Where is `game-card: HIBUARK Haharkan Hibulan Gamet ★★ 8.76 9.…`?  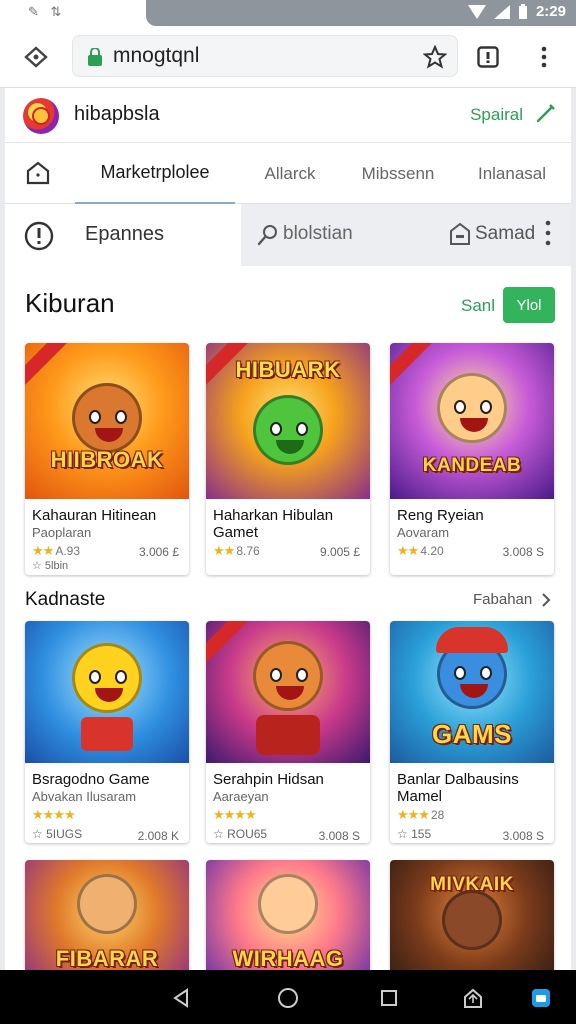 game-card: HIBUARK Haharkan Hibulan Gamet ★★ 8.76 9.… is located at coordinates (288, 459).